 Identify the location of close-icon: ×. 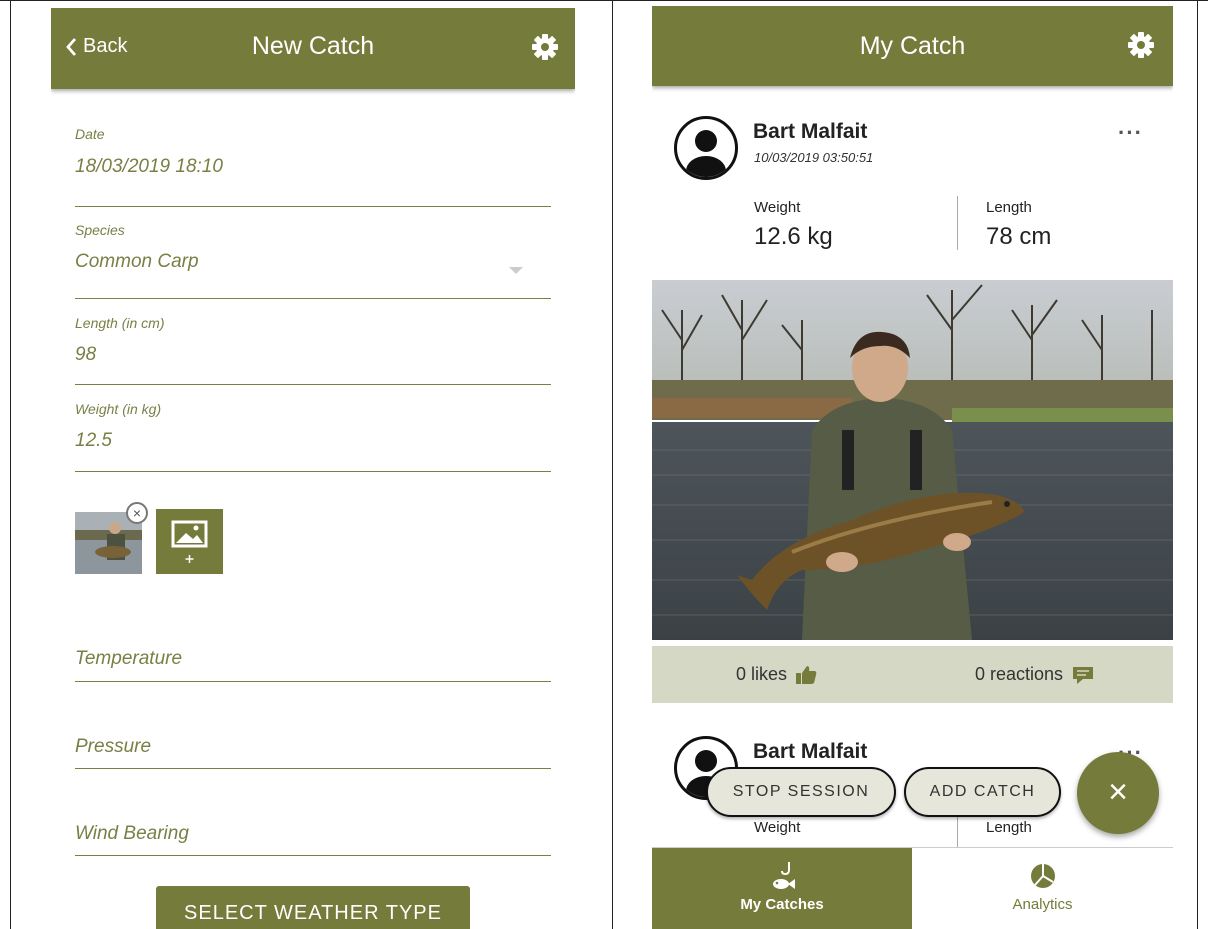
(1118, 792).